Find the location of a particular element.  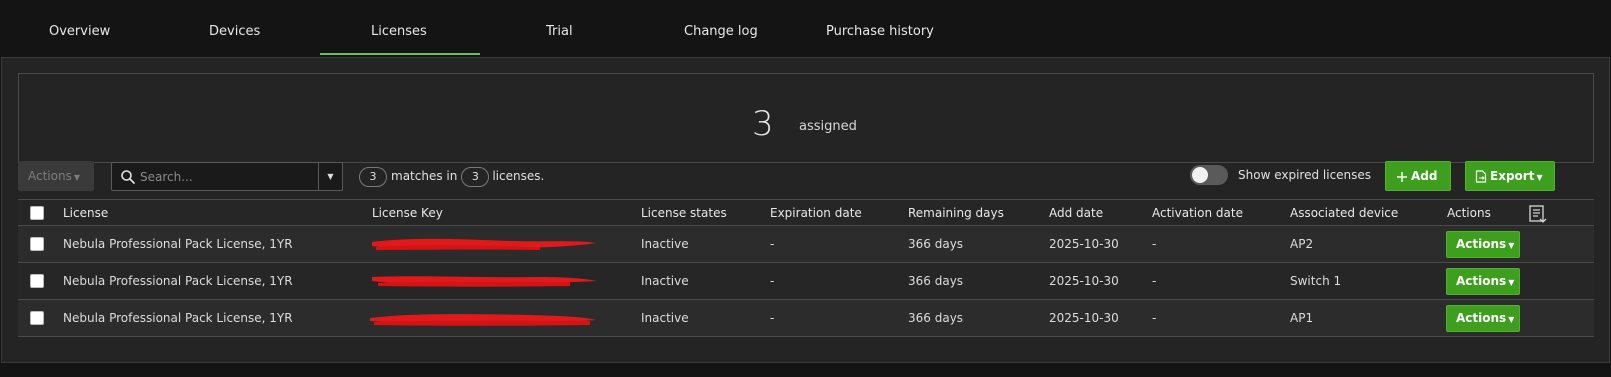

bulk-actions-button: Actions ▼ is located at coordinates (56, 176).